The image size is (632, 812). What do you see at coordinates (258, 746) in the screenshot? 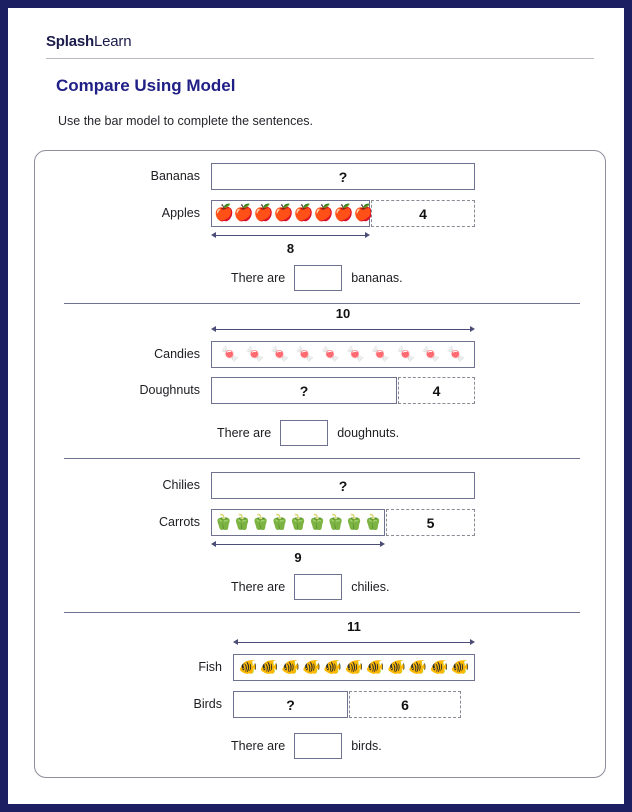
I see `problem-4-sentence-prefix: There are` at bounding box center [258, 746].